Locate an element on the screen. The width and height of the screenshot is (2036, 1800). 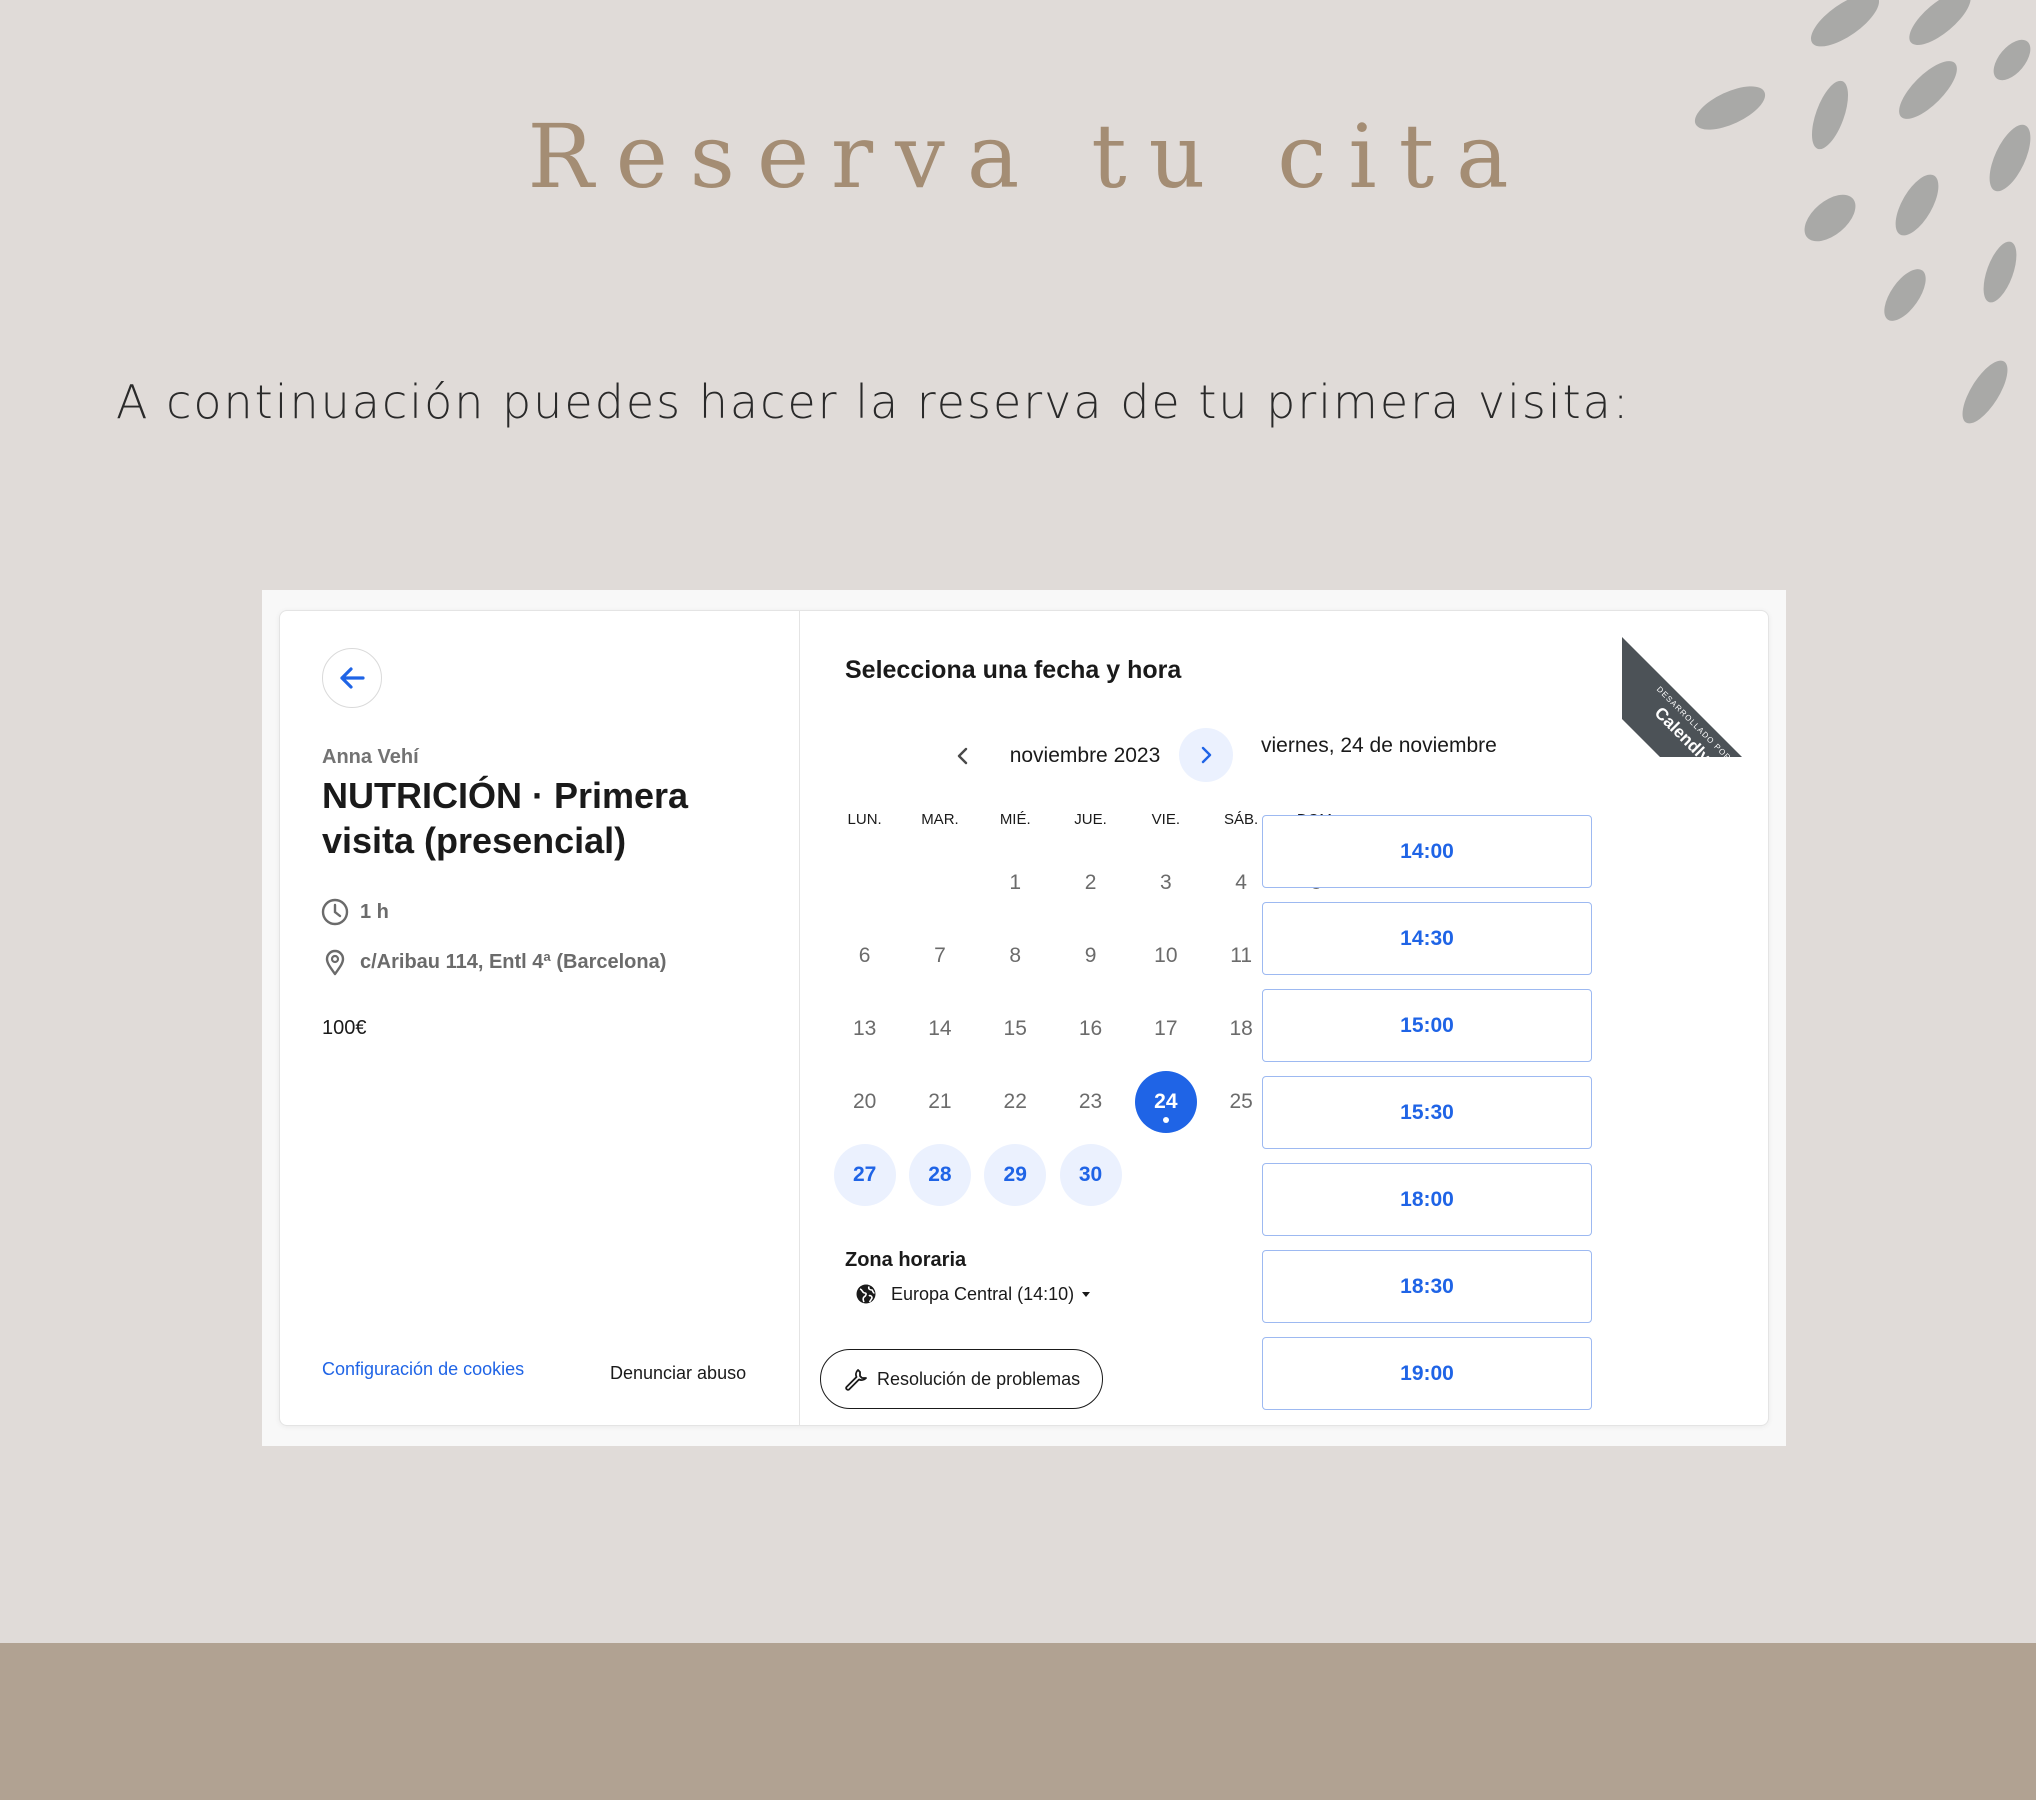
day-number: 14 is located at coordinates (940, 1028).